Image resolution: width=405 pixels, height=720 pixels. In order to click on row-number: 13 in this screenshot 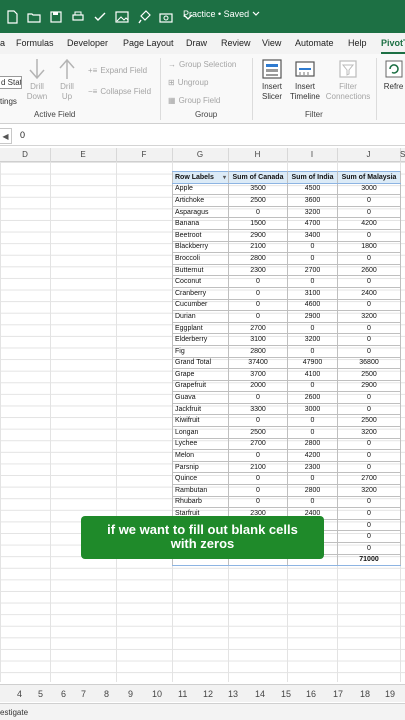, I will do `click(233, 694)`.